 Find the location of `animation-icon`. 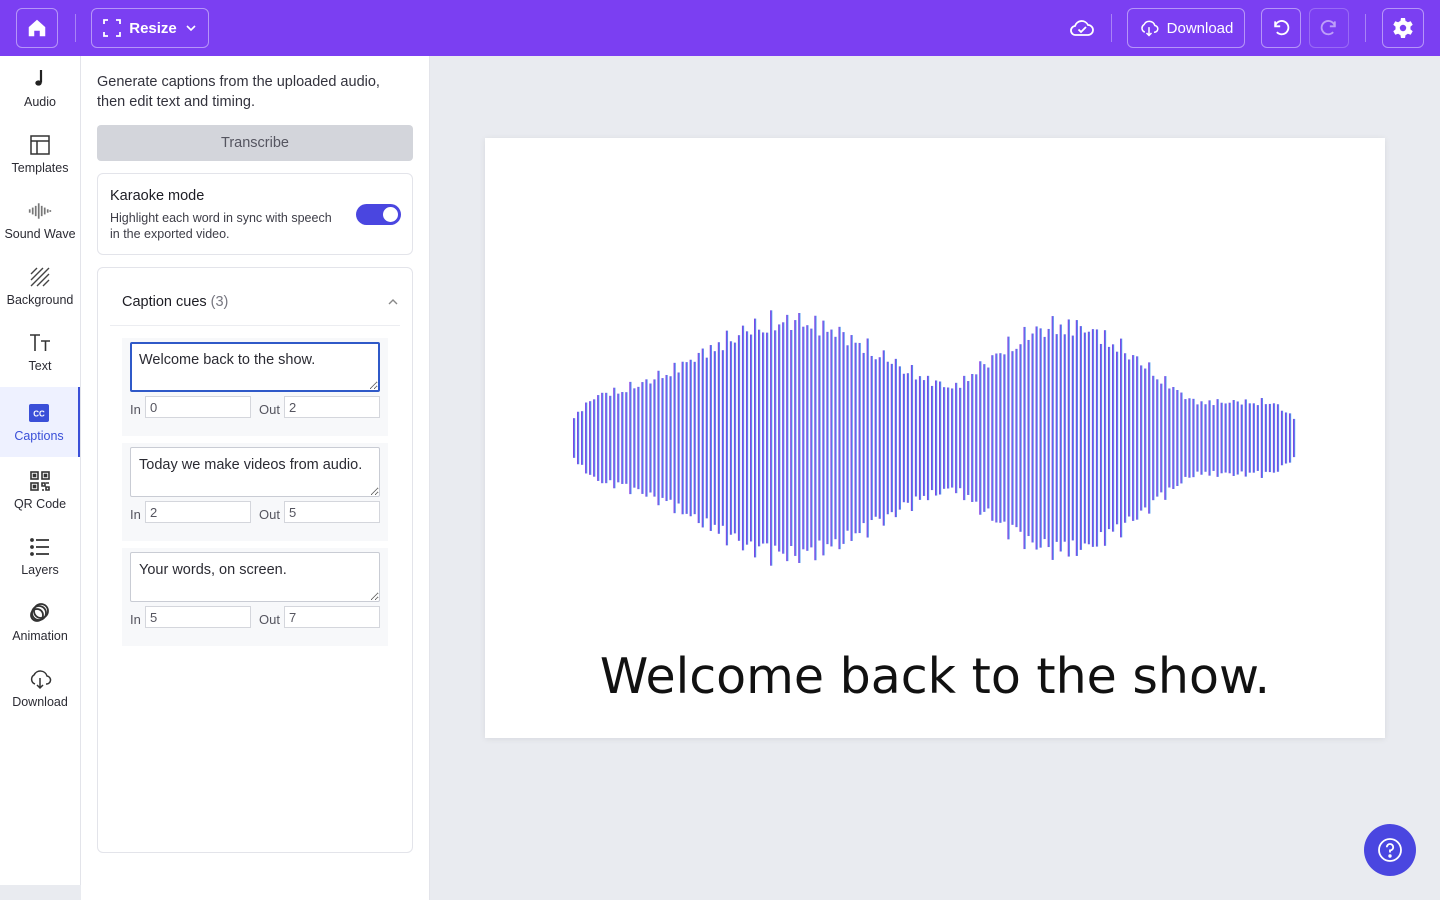

animation-icon is located at coordinates (39, 612).